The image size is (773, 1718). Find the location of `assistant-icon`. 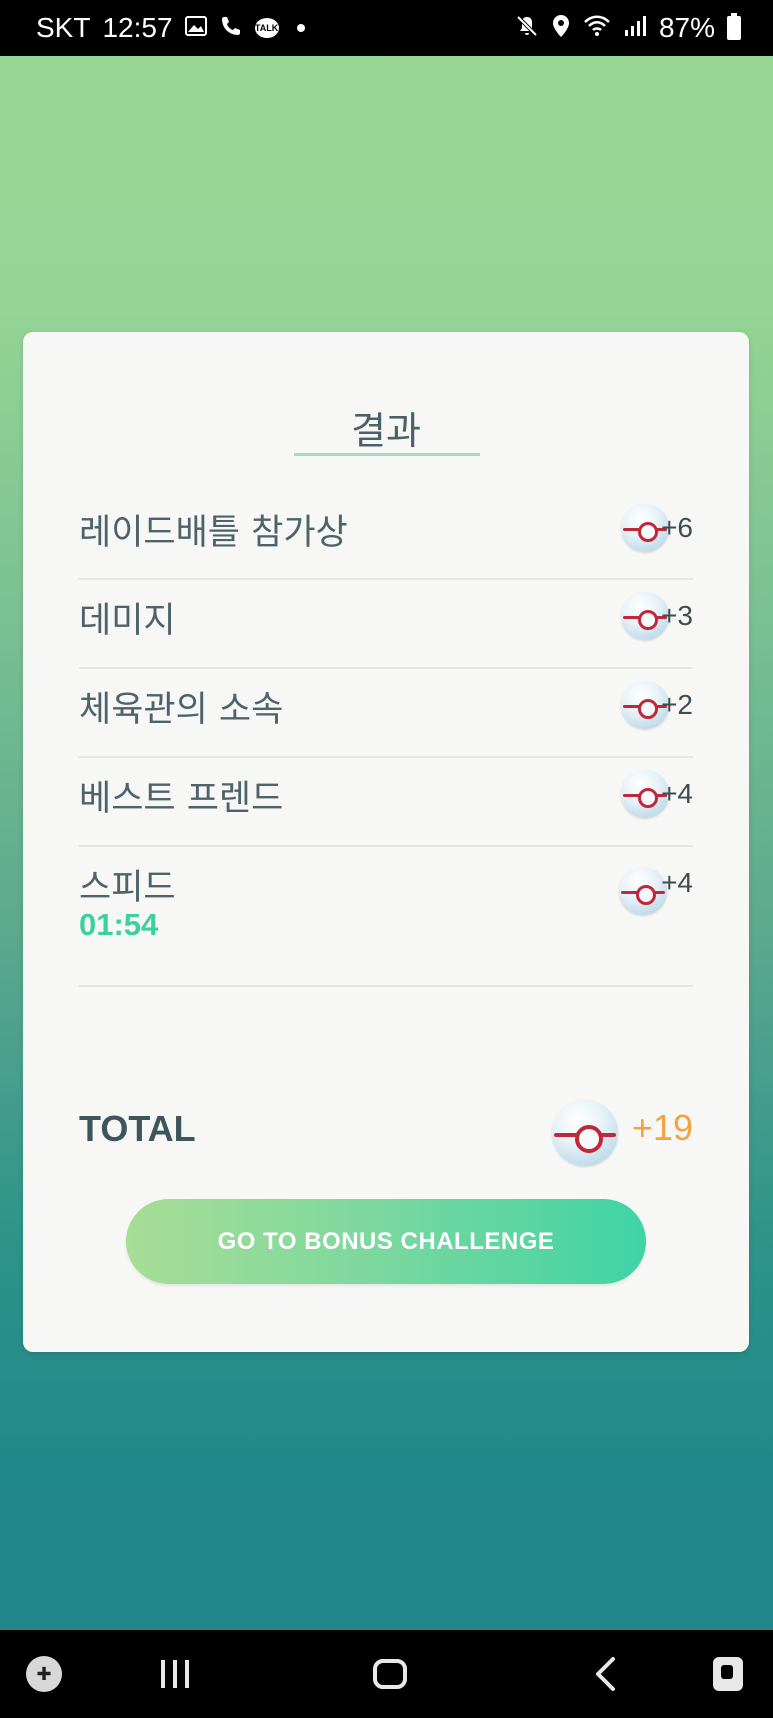

assistant-icon is located at coordinates (728, 1674).